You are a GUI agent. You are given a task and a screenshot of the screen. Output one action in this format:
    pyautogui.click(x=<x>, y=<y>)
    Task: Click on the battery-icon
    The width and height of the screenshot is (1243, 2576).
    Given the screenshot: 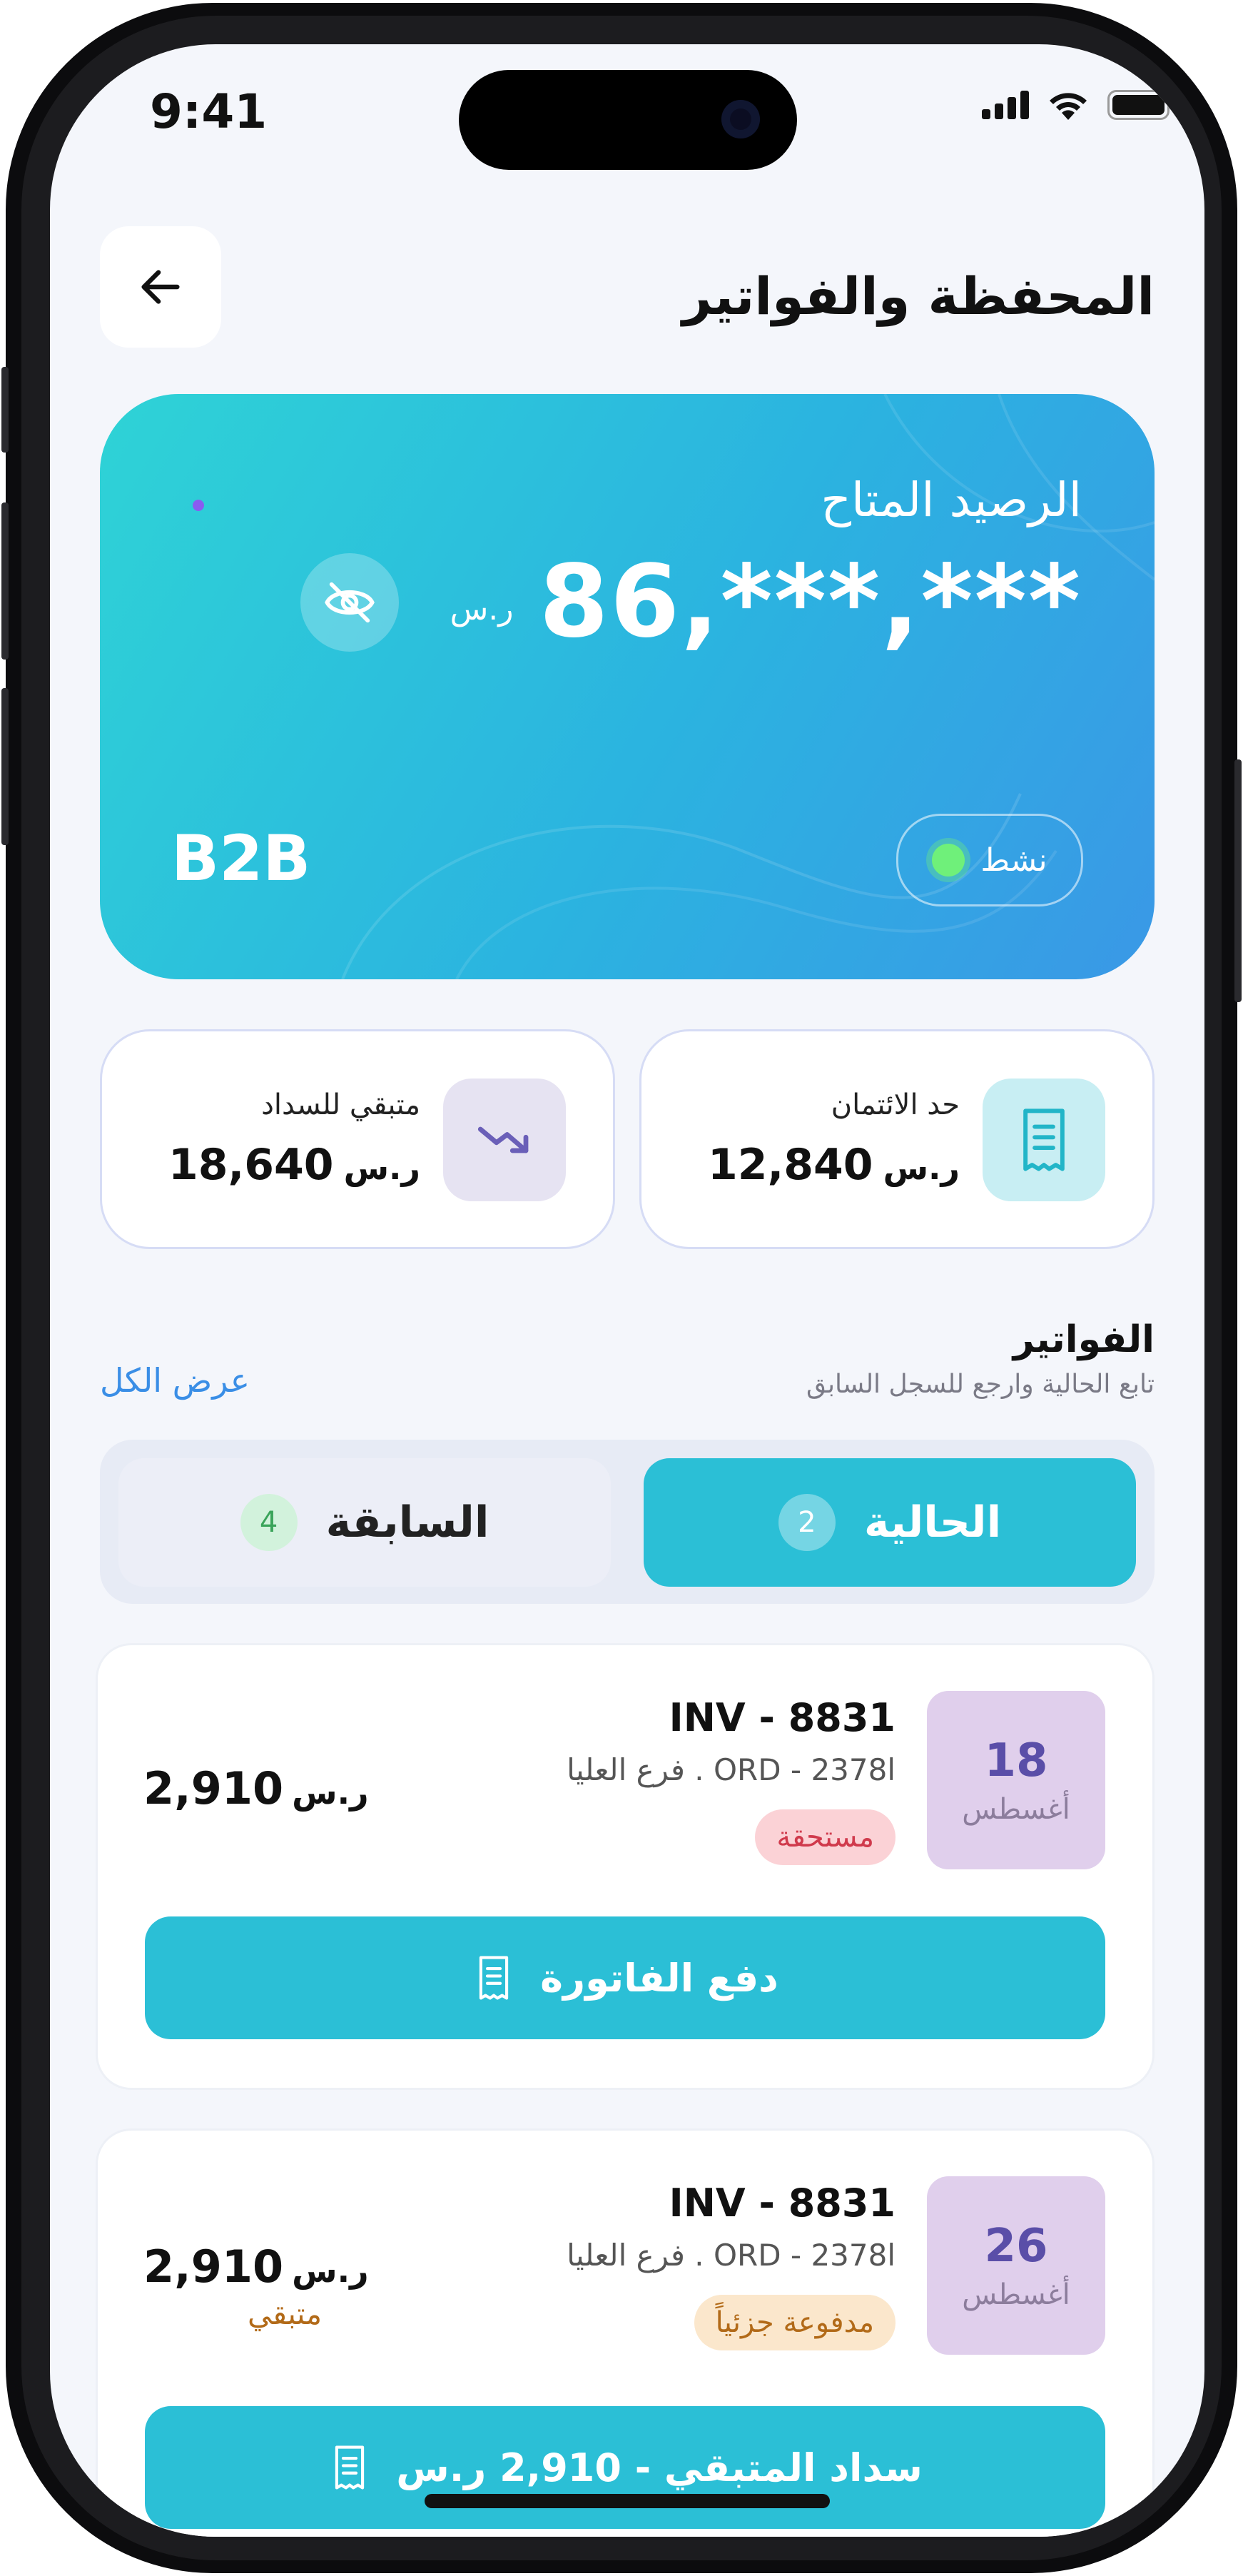 What is the action you would take?
    pyautogui.click(x=1141, y=105)
    